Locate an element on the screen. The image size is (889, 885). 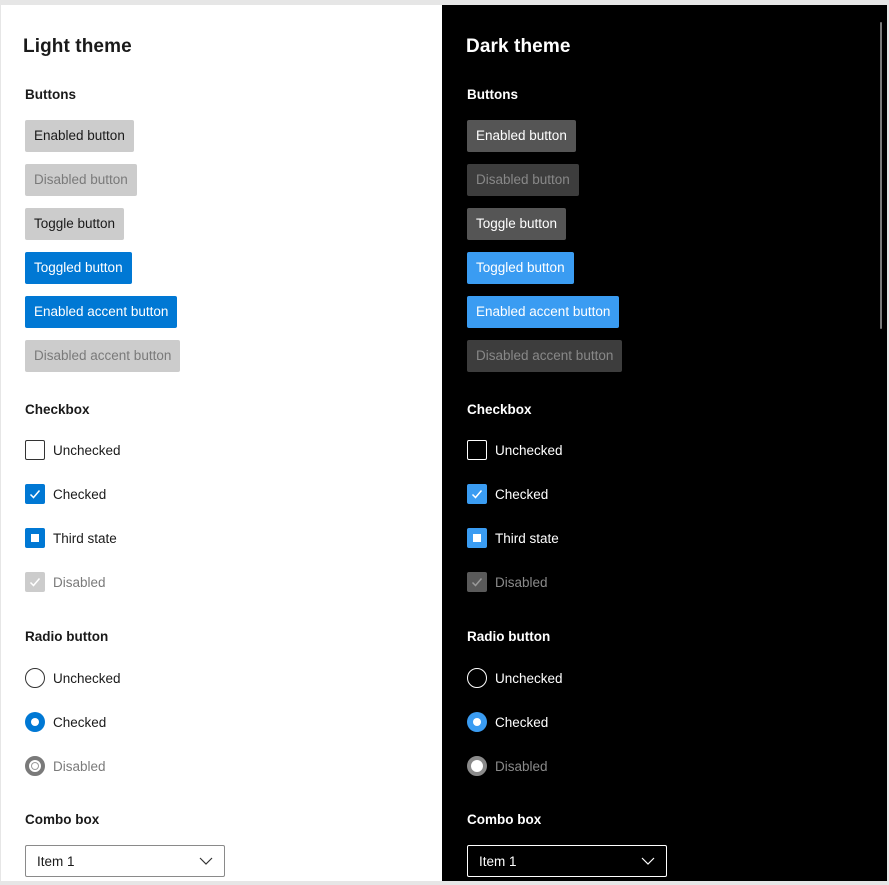
light-combo-heading: Combo box is located at coordinates (62, 819).